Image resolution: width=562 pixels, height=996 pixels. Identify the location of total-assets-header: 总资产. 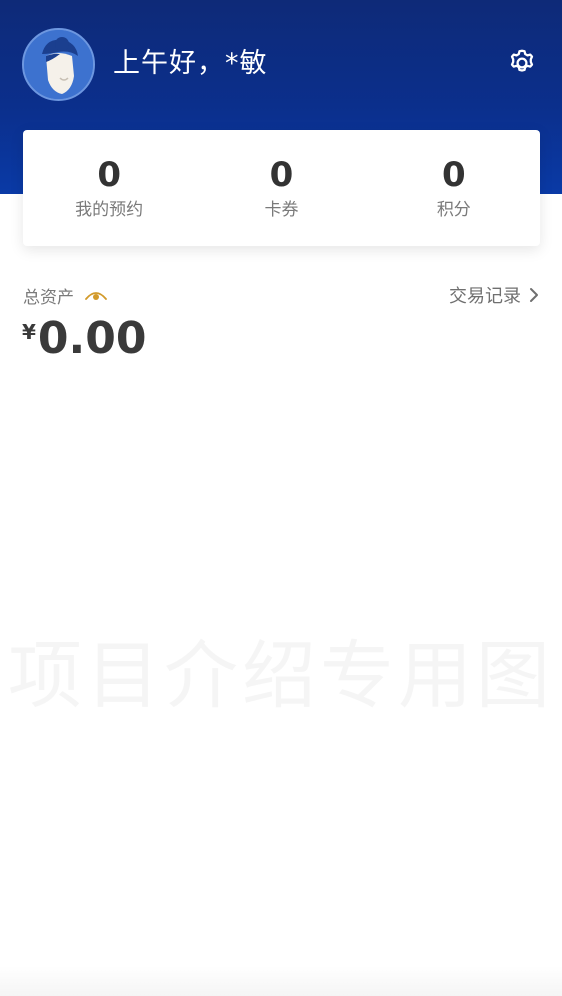
(65, 295).